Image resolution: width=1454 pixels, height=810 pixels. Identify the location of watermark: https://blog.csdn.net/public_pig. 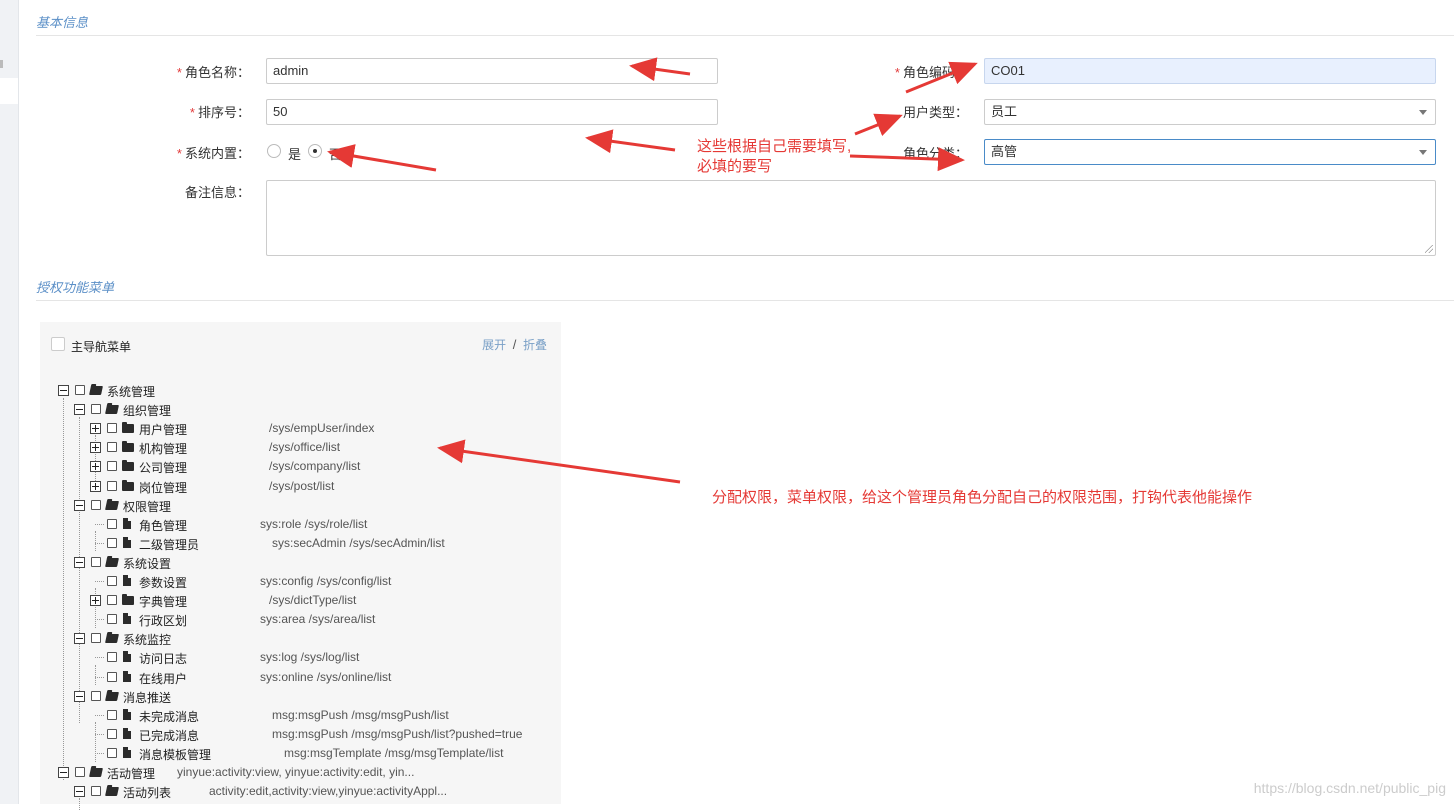
(1349, 788).